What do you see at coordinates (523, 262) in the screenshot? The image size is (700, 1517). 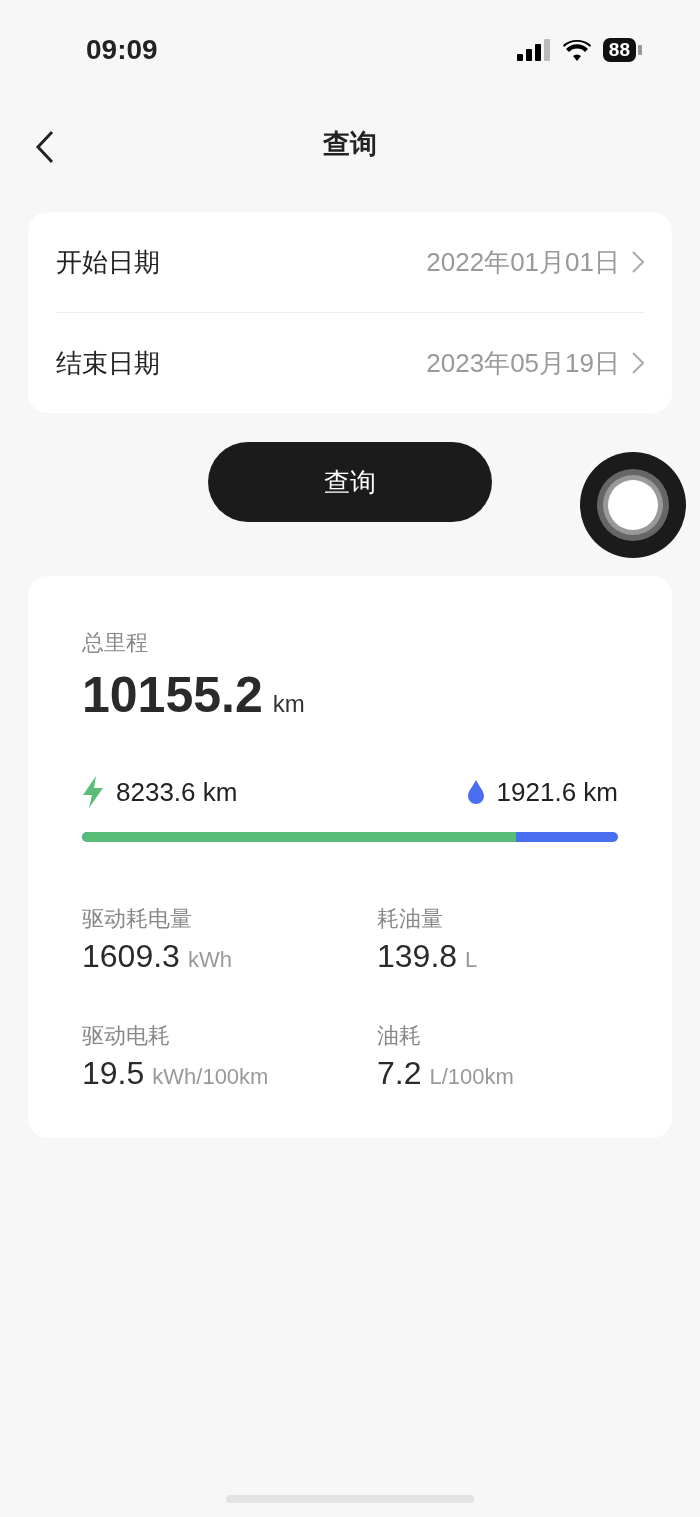 I see `date-value: 2022年01月01日` at bounding box center [523, 262].